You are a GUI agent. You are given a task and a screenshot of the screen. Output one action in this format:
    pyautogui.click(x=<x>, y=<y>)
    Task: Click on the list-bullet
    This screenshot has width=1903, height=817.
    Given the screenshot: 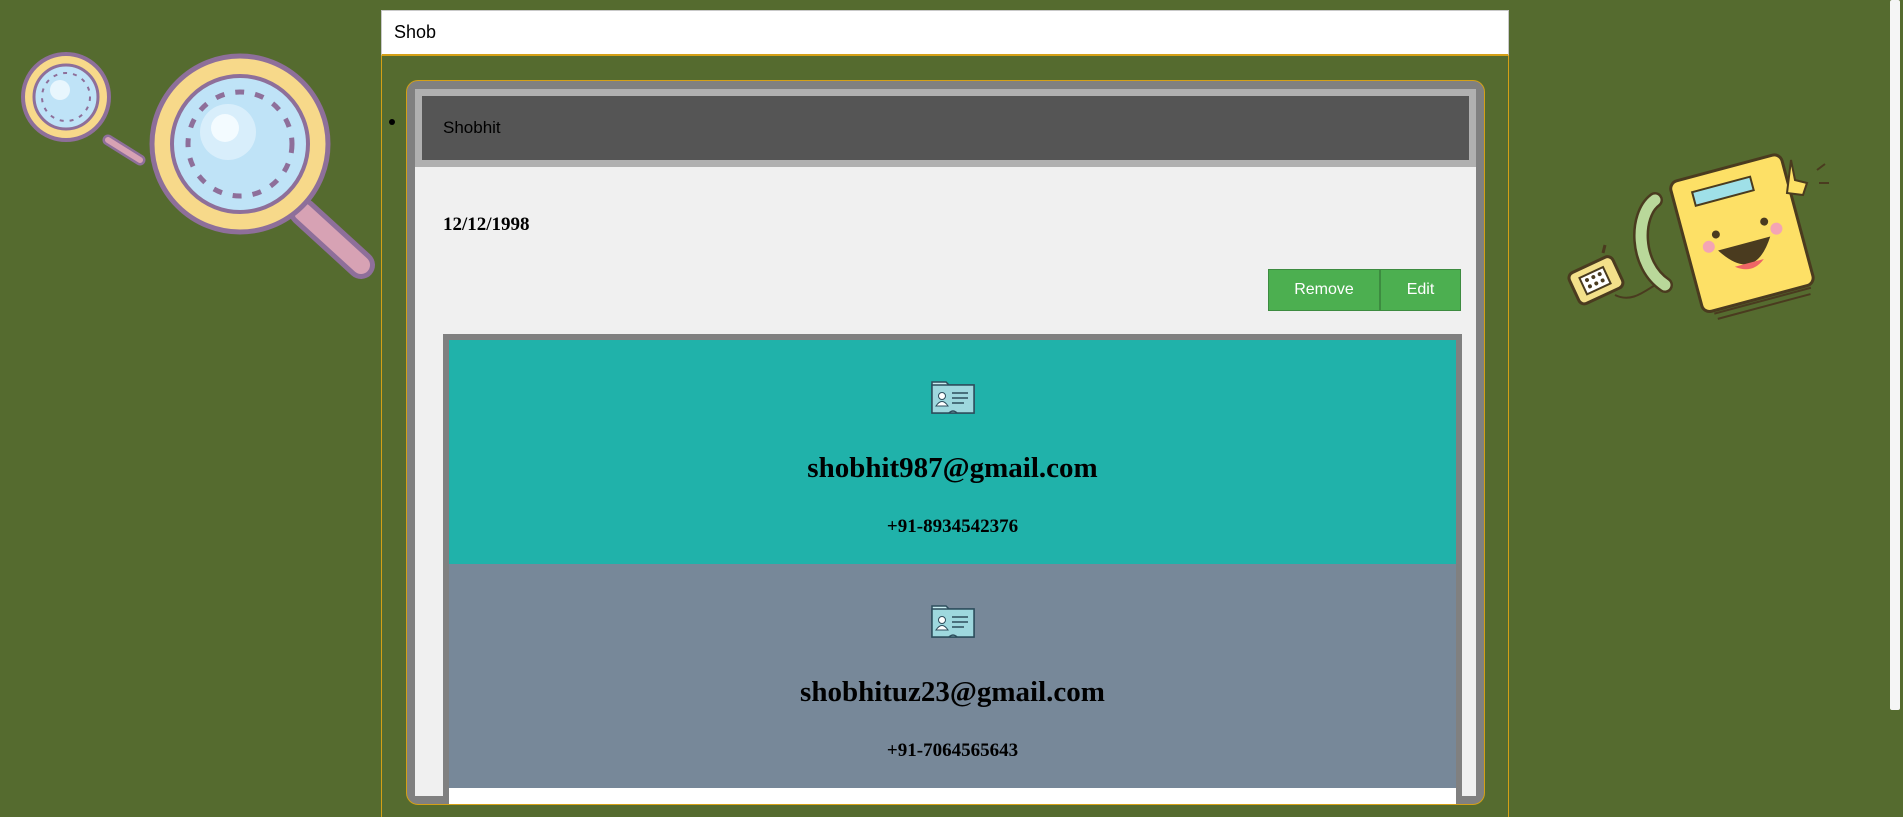 What is the action you would take?
    pyautogui.click(x=392, y=122)
    